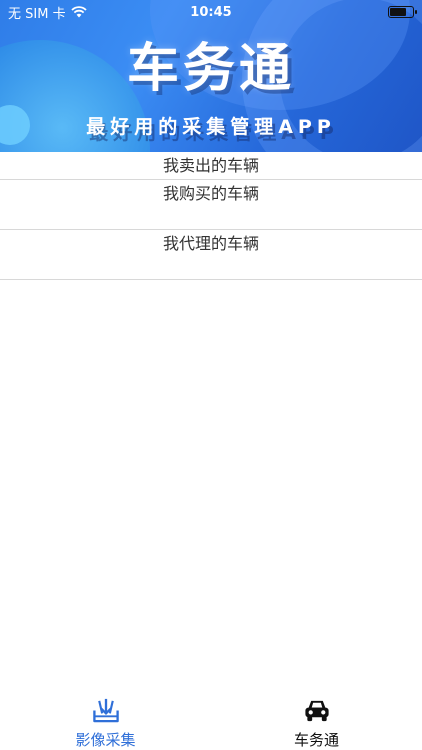 The height and width of the screenshot is (750, 422). I want to click on tab-chewutong: 车务通, so click(316, 715).